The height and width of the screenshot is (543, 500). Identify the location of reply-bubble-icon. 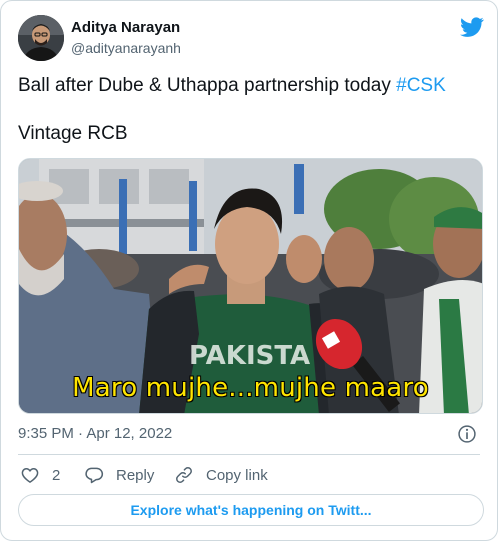
(94, 475).